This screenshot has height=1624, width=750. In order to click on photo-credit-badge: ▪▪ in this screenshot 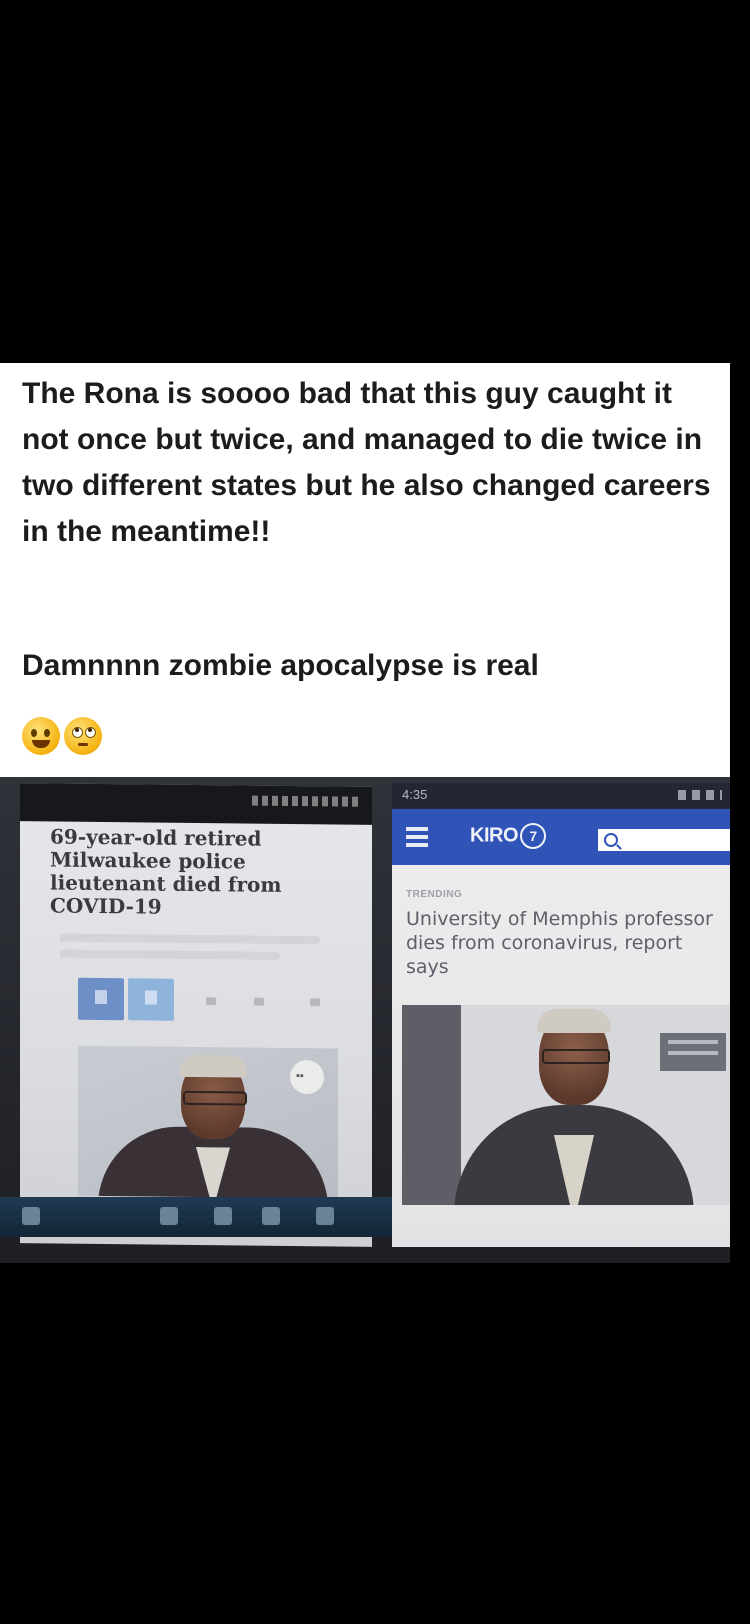, I will do `click(307, 1077)`.